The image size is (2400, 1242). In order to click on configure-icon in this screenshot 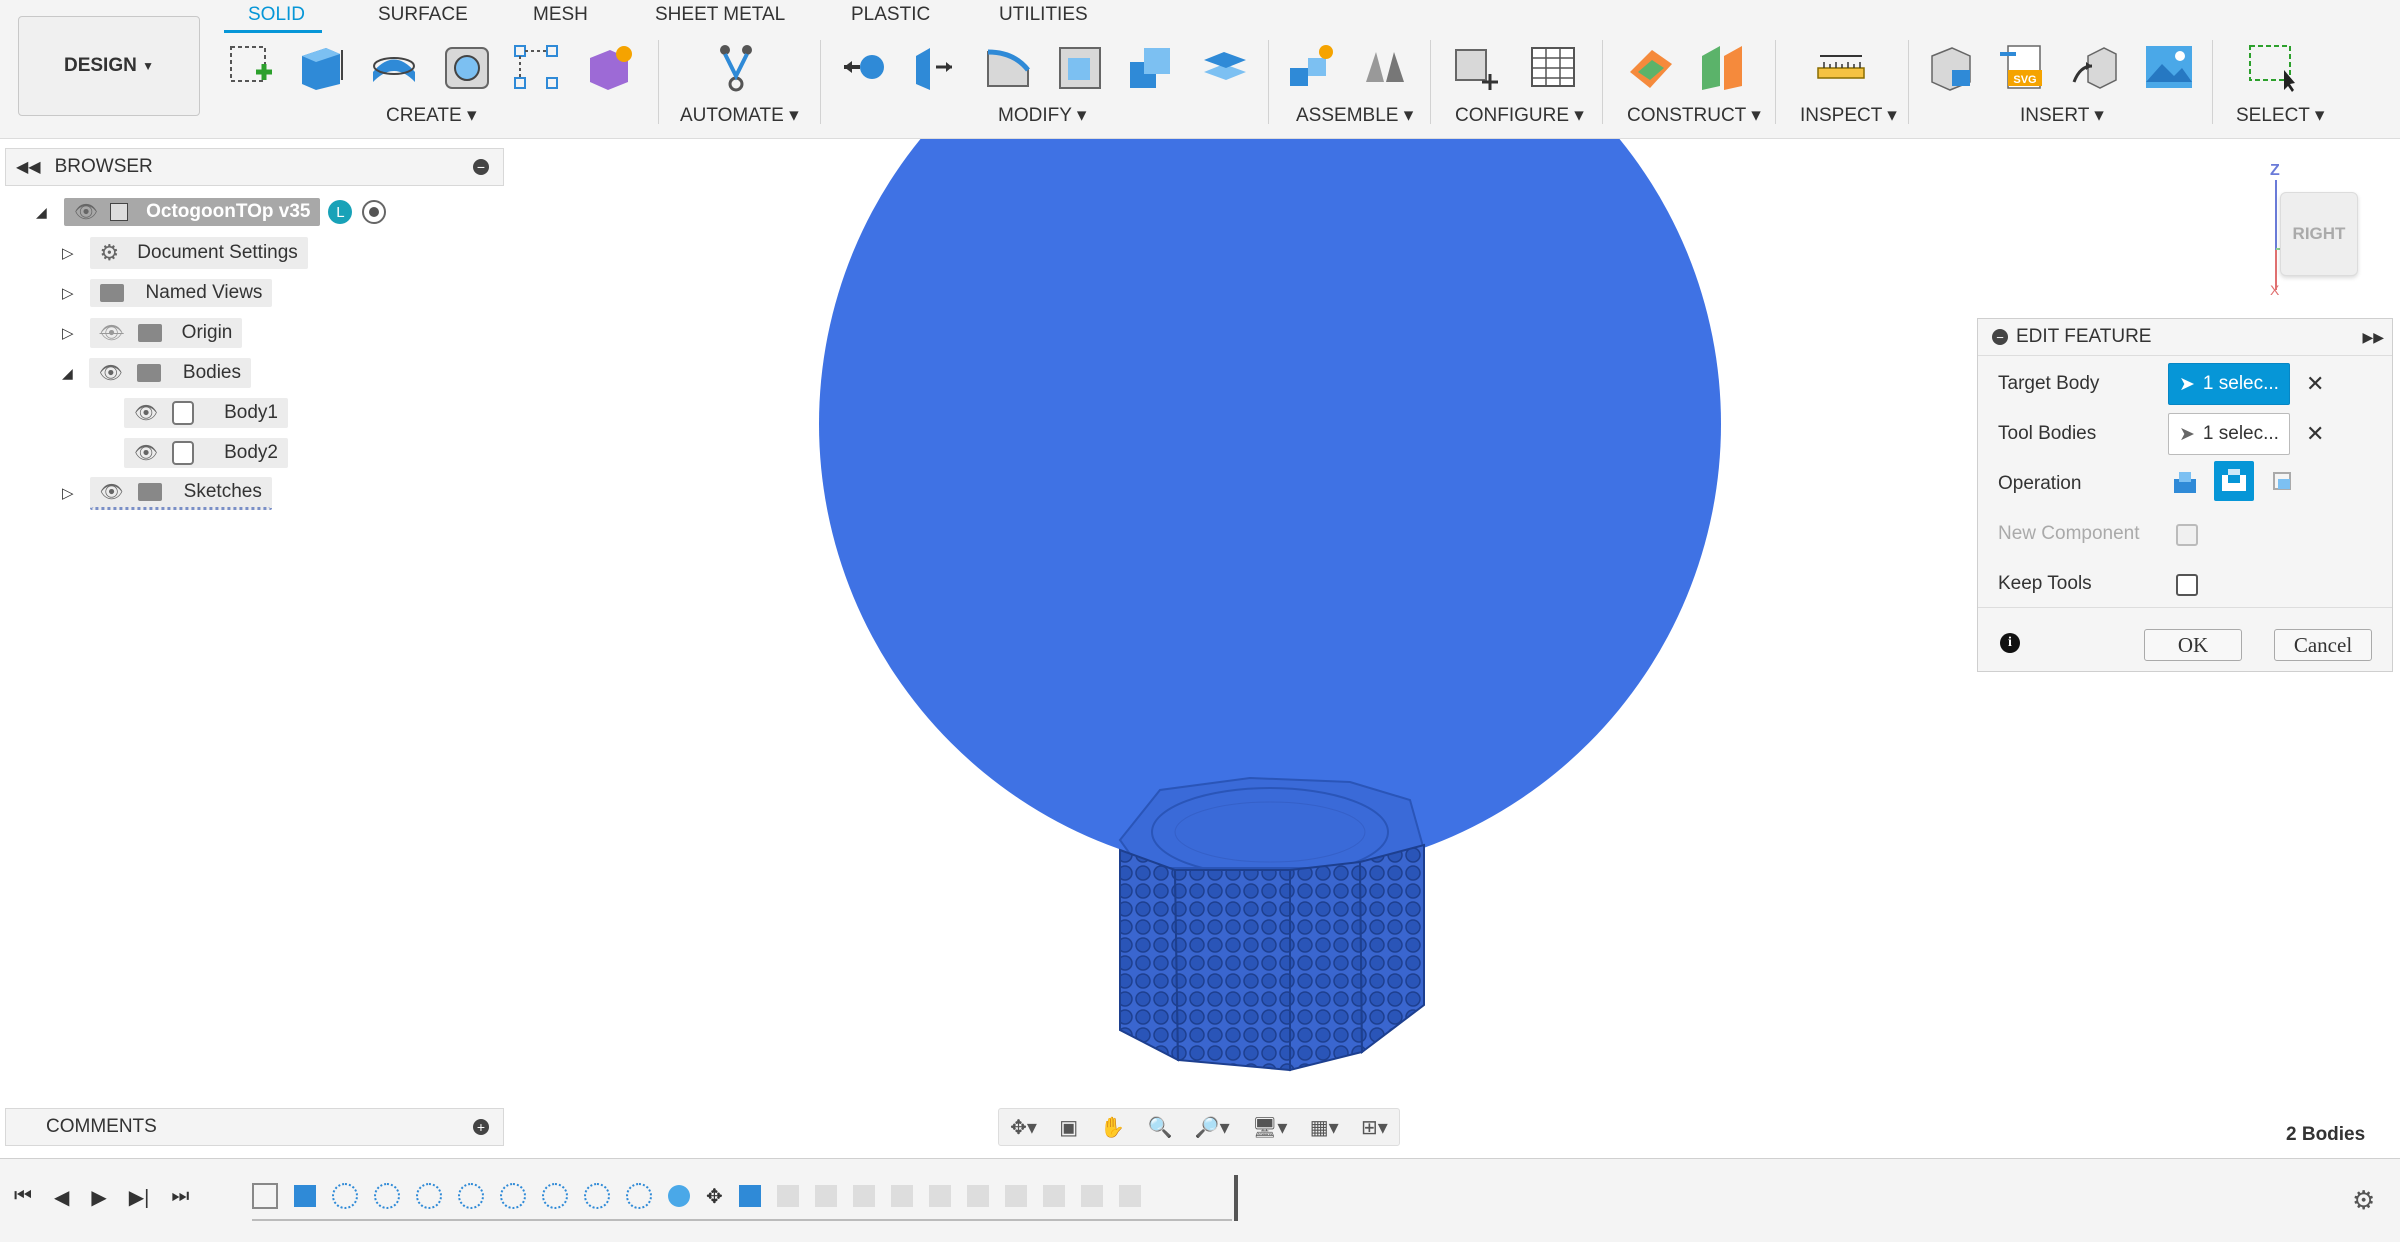, I will do `click(1477, 67)`.